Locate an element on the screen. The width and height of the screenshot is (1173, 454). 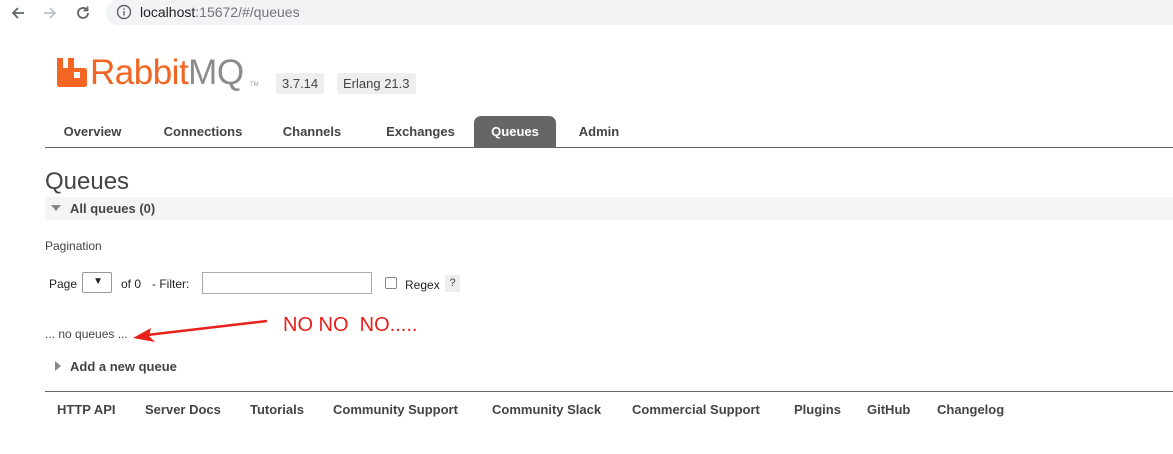
footer-link-server-docs: Server Docs is located at coordinates (183, 409).